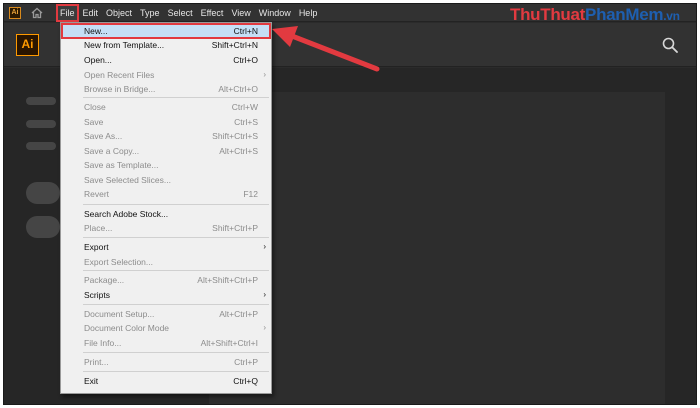 The image size is (700, 408). Describe the element at coordinates (91, 13) in the screenshot. I see `menu-edit: Edit` at that location.